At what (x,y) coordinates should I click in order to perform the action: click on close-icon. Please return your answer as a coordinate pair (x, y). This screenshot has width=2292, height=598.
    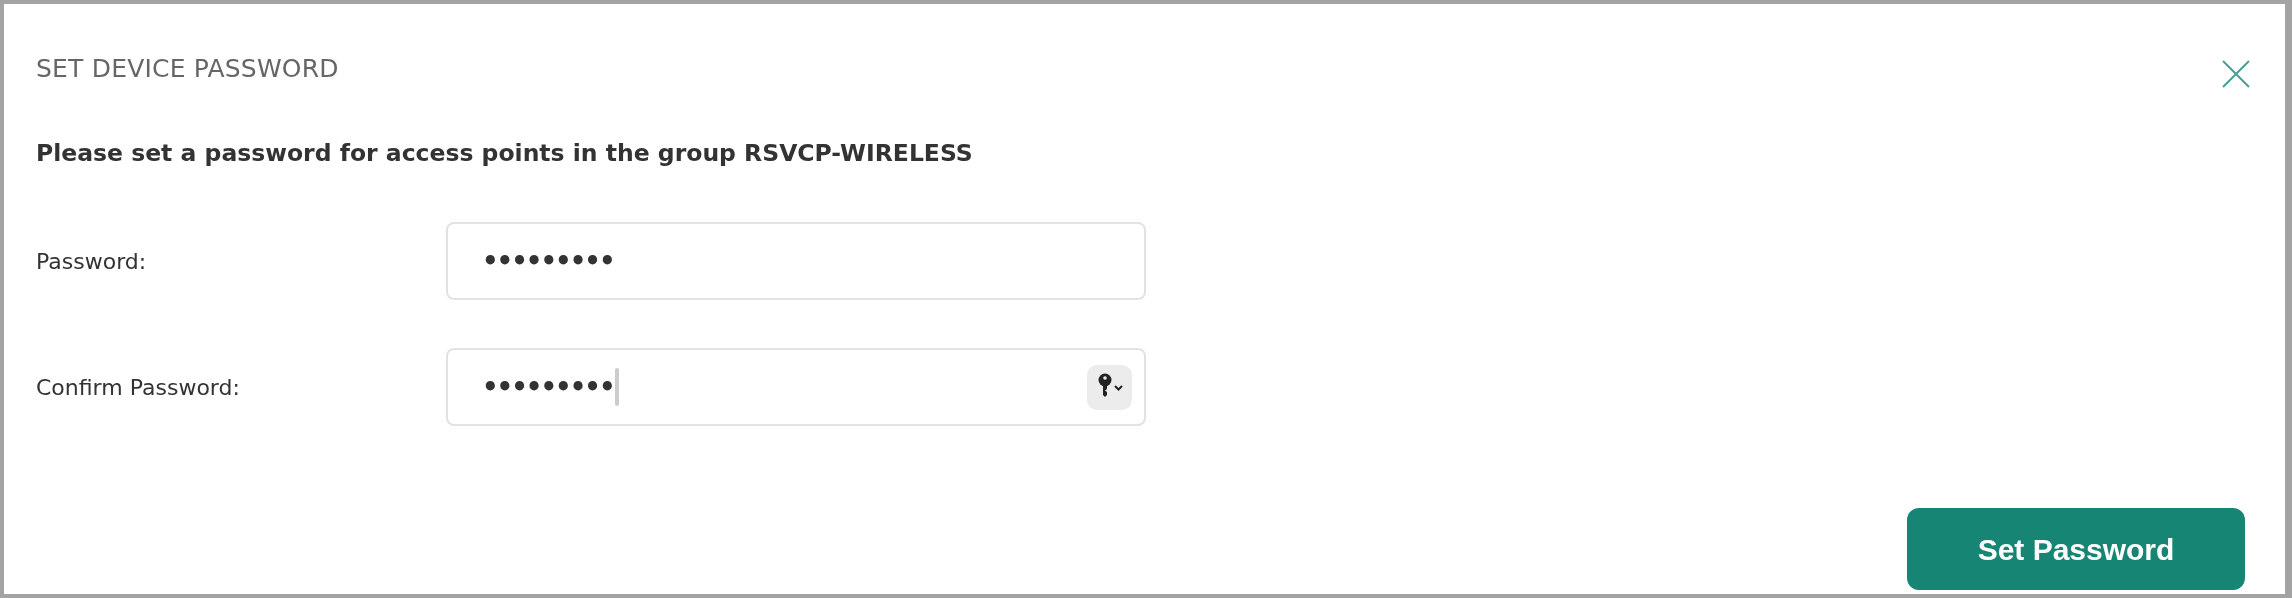
    Looking at the image, I should click on (2236, 74).